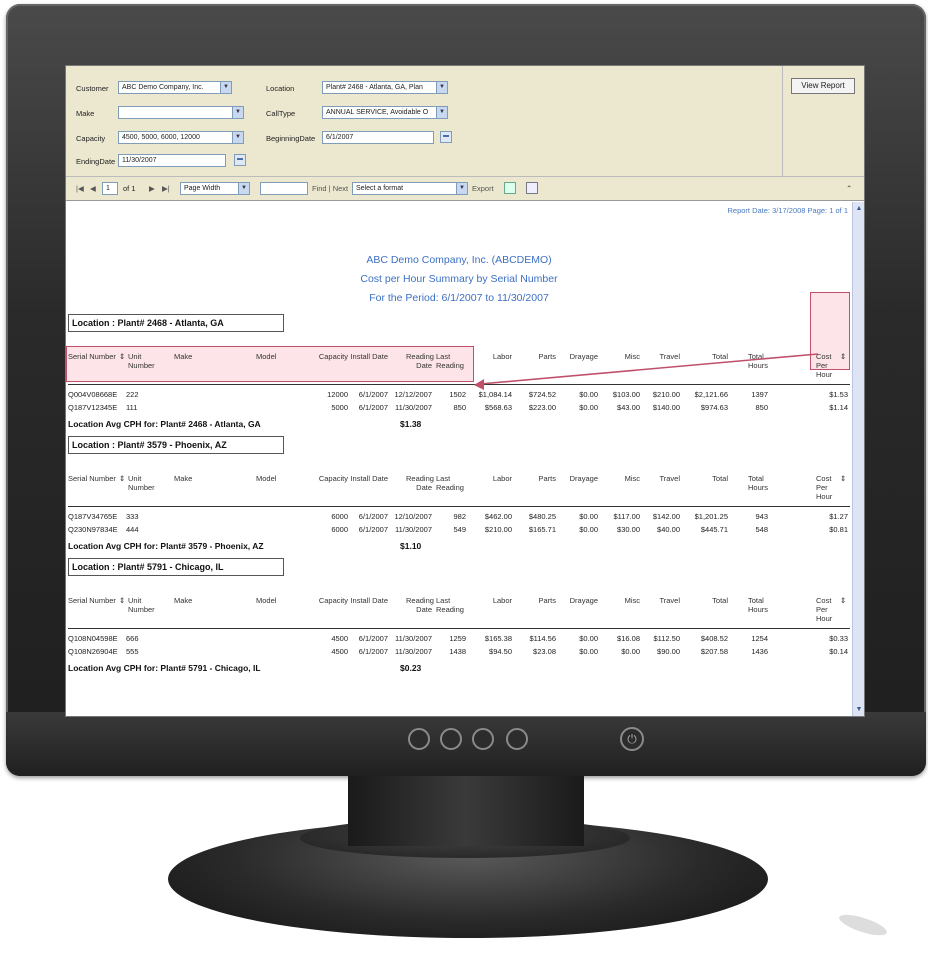 Image resolution: width=928 pixels, height=958 pixels. I want to click on last-page-icon: ▶|, so click(166, 188).